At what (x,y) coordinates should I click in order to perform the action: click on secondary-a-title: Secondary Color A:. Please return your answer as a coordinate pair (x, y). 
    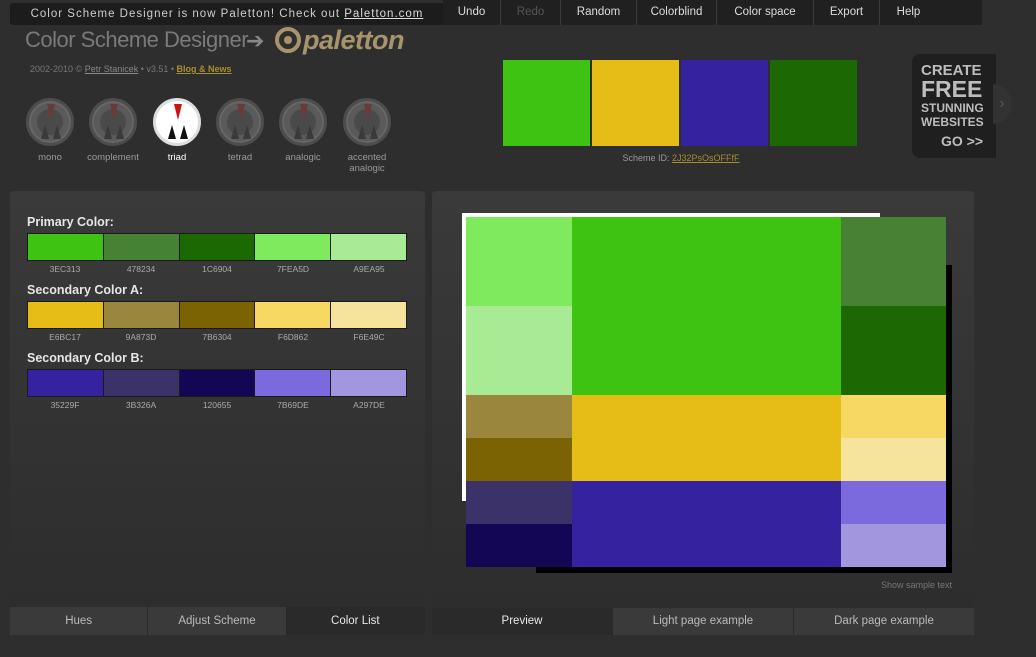
    Looking at the image, I should click on (85, 290).